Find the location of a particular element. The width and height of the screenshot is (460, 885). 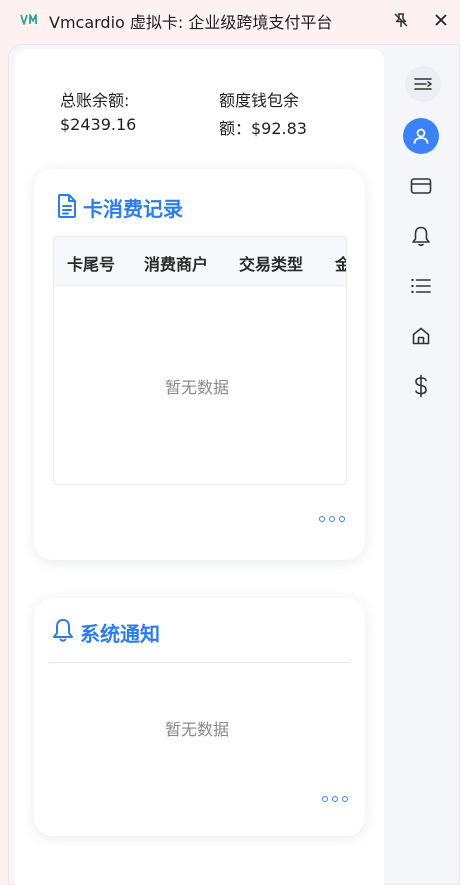

sidebar-item-billing is located at coordinates (421, 386).